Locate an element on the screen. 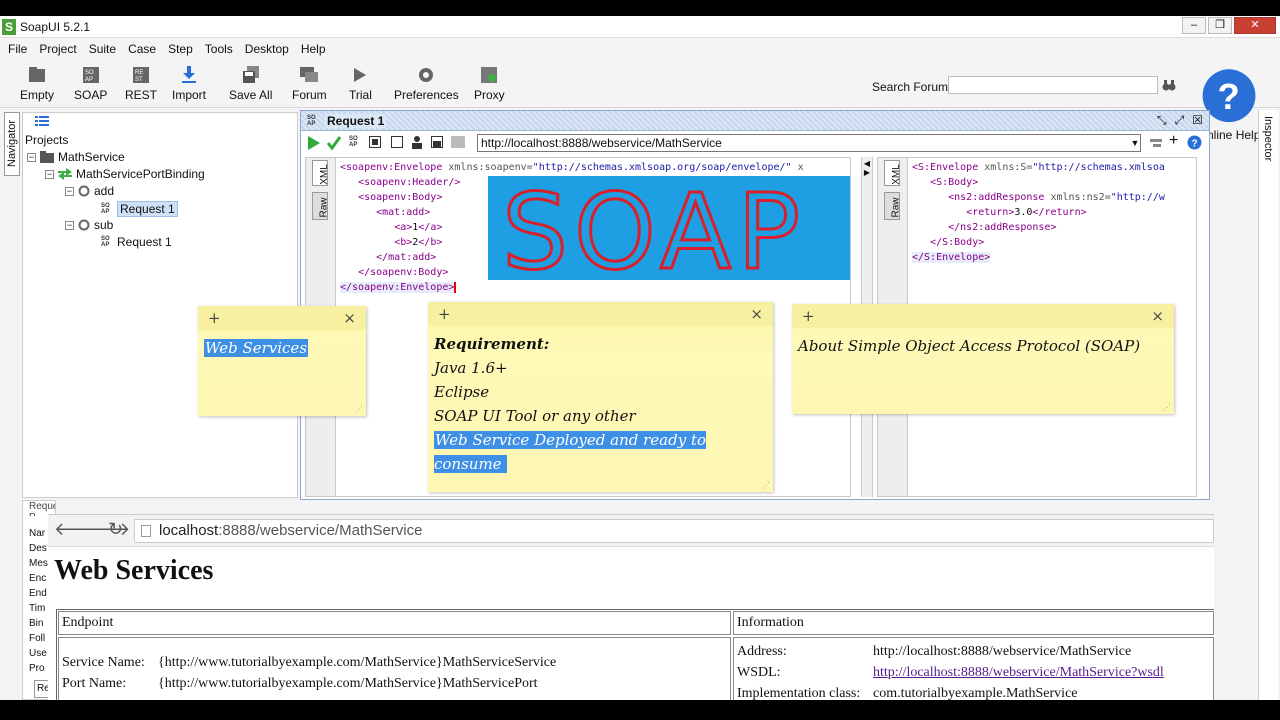  binoculars-icon is located at coordinates (1169, 85).